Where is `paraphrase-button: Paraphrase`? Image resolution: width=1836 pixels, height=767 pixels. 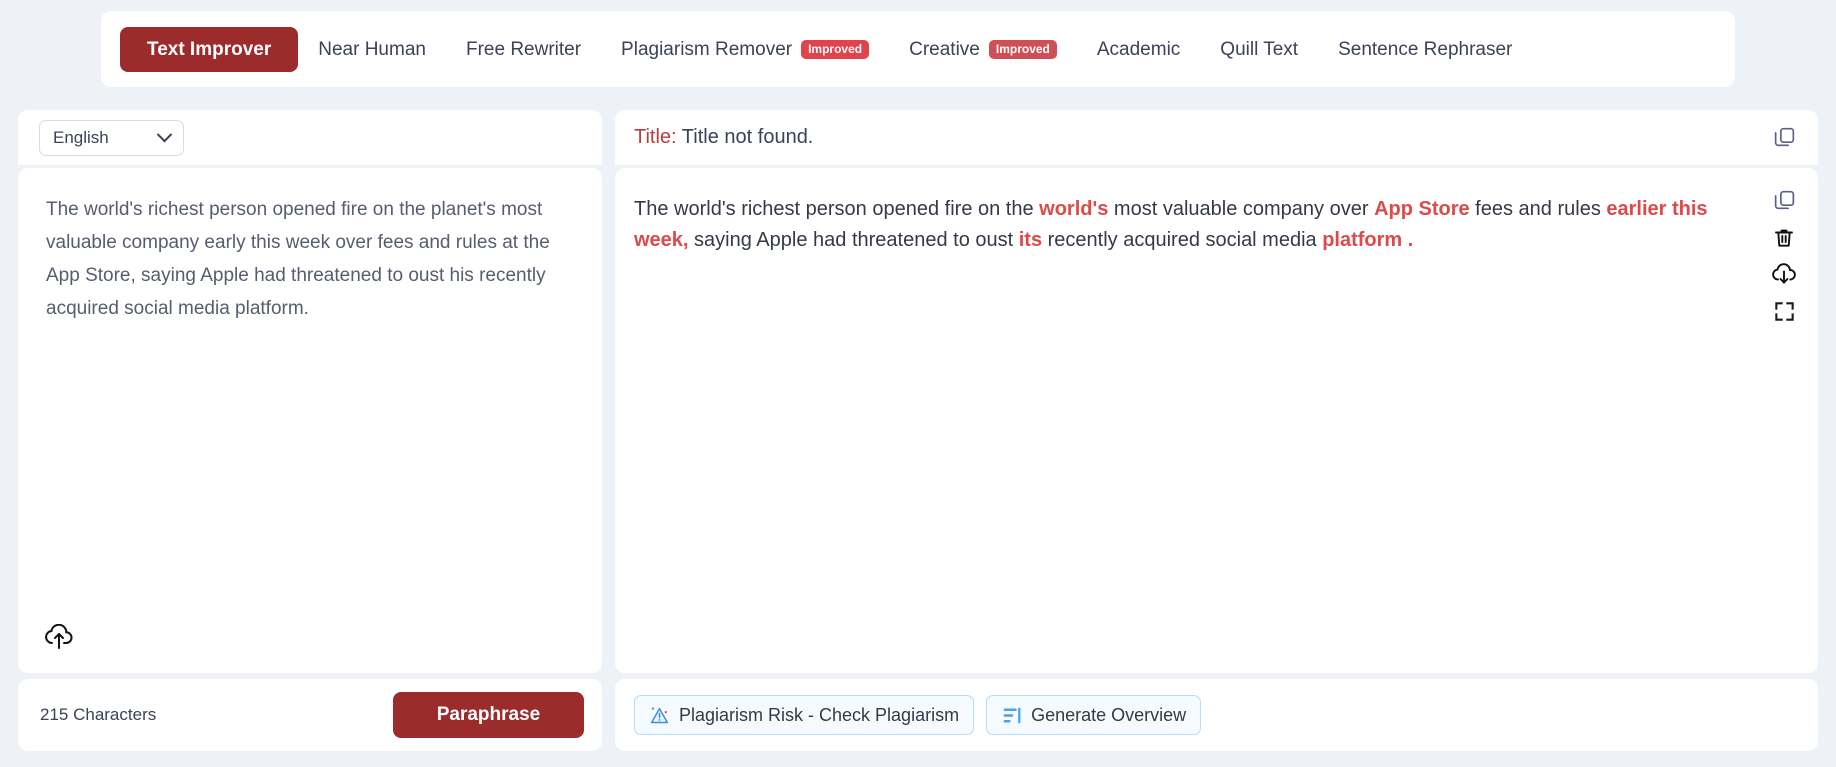 paraphrase-button: Paraphrase is located at coordinates (488, 715).